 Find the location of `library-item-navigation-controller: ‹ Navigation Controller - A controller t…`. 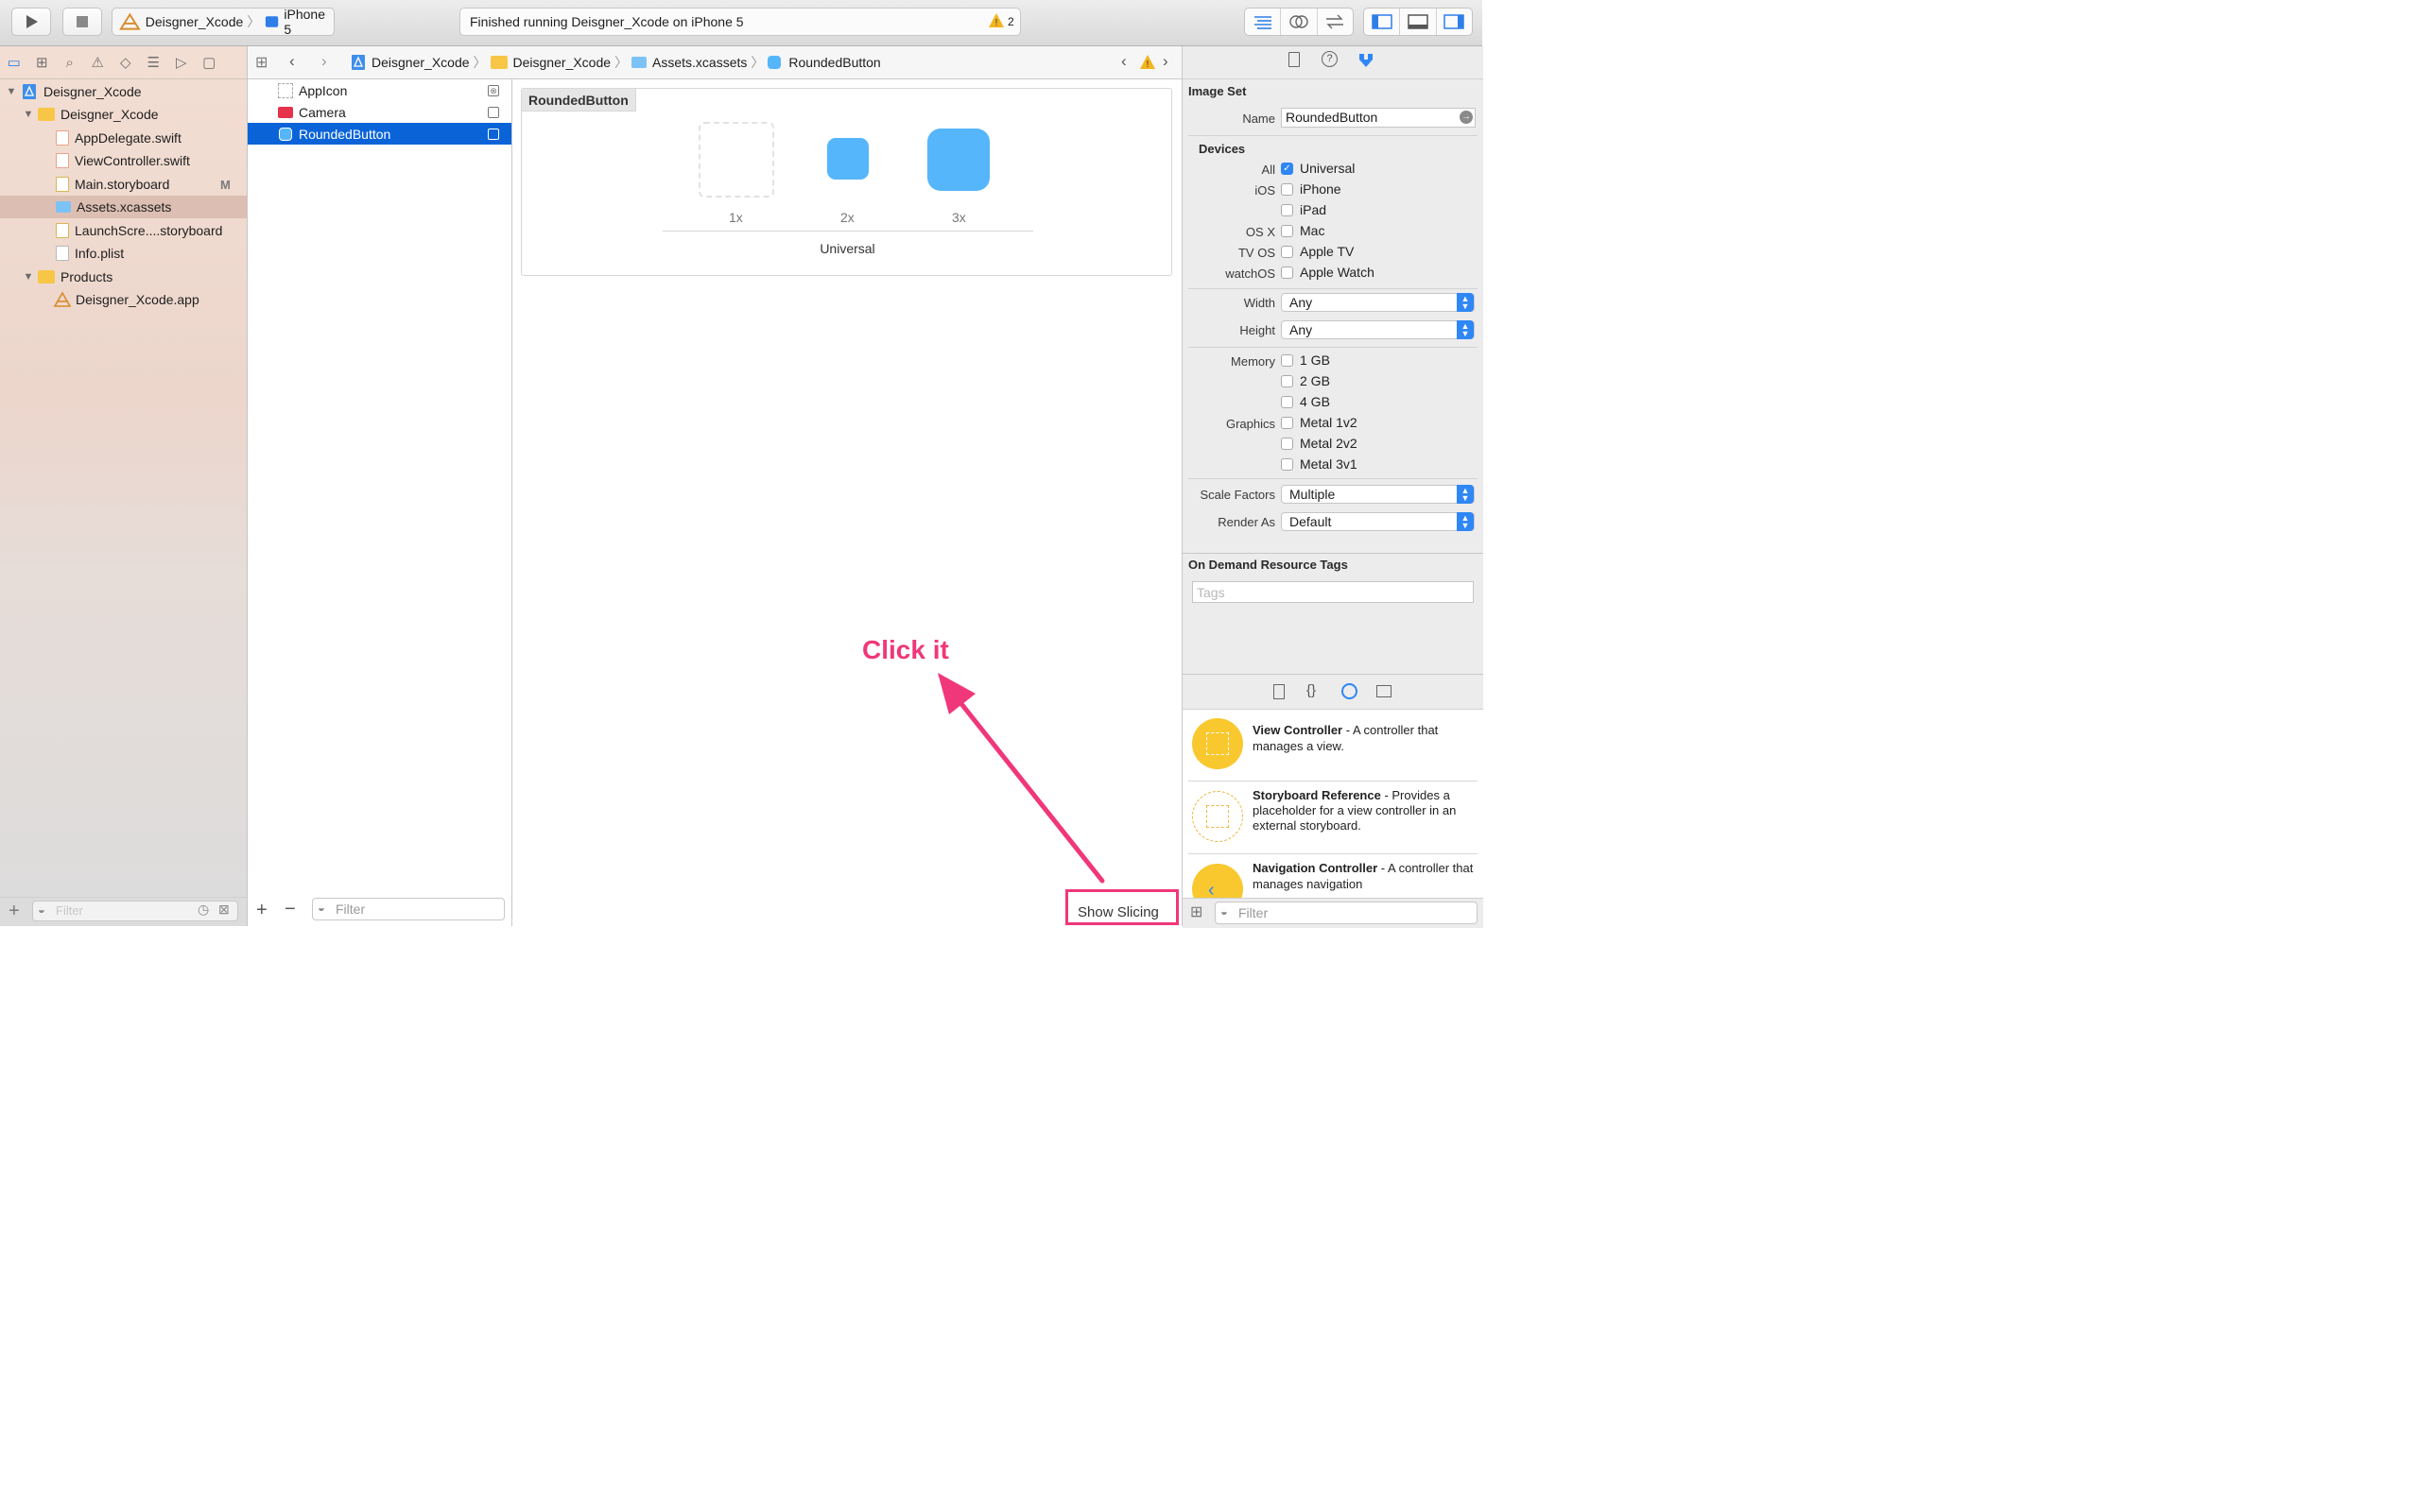

library-item-navigation-controller: ‹ Navigation Controller - A controller t… is located at coordinates (1333, 876).